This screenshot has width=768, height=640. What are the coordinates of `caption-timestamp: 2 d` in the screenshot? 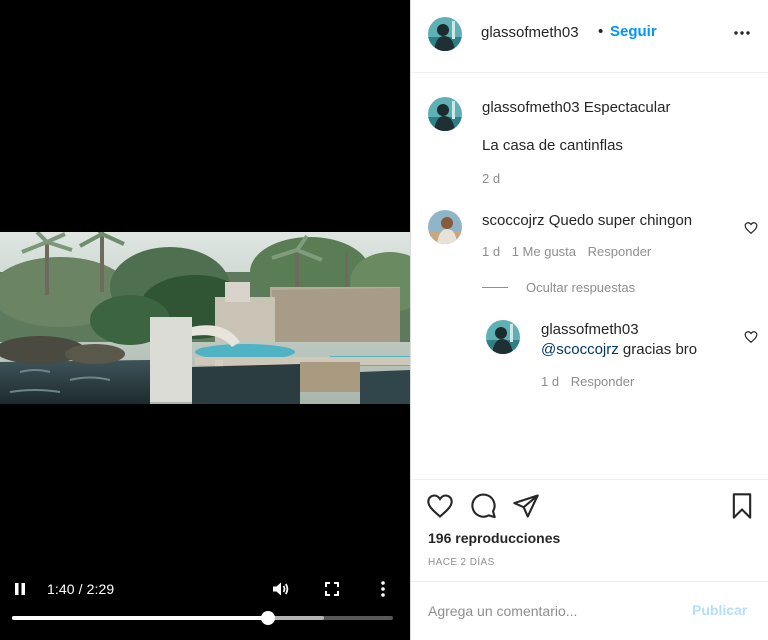 It's located at (491, 178).